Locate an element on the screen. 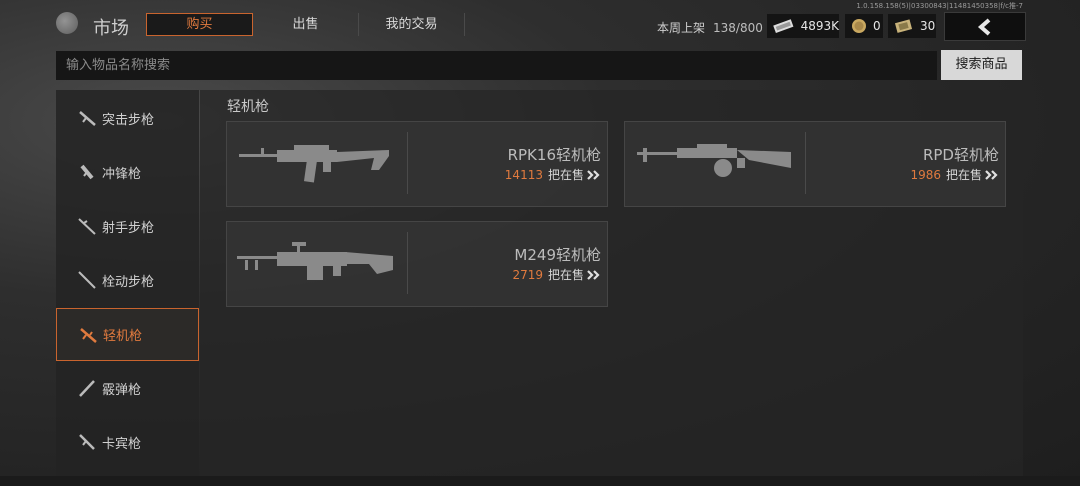 This screenshot has width=1080, height=486. back-button is located at coordinates (985, 26).